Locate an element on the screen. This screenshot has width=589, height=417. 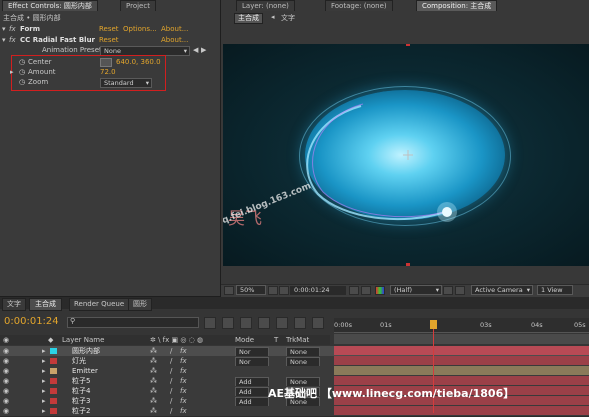
next-preset-icon: ▶ is located at coordinates (203, 50).